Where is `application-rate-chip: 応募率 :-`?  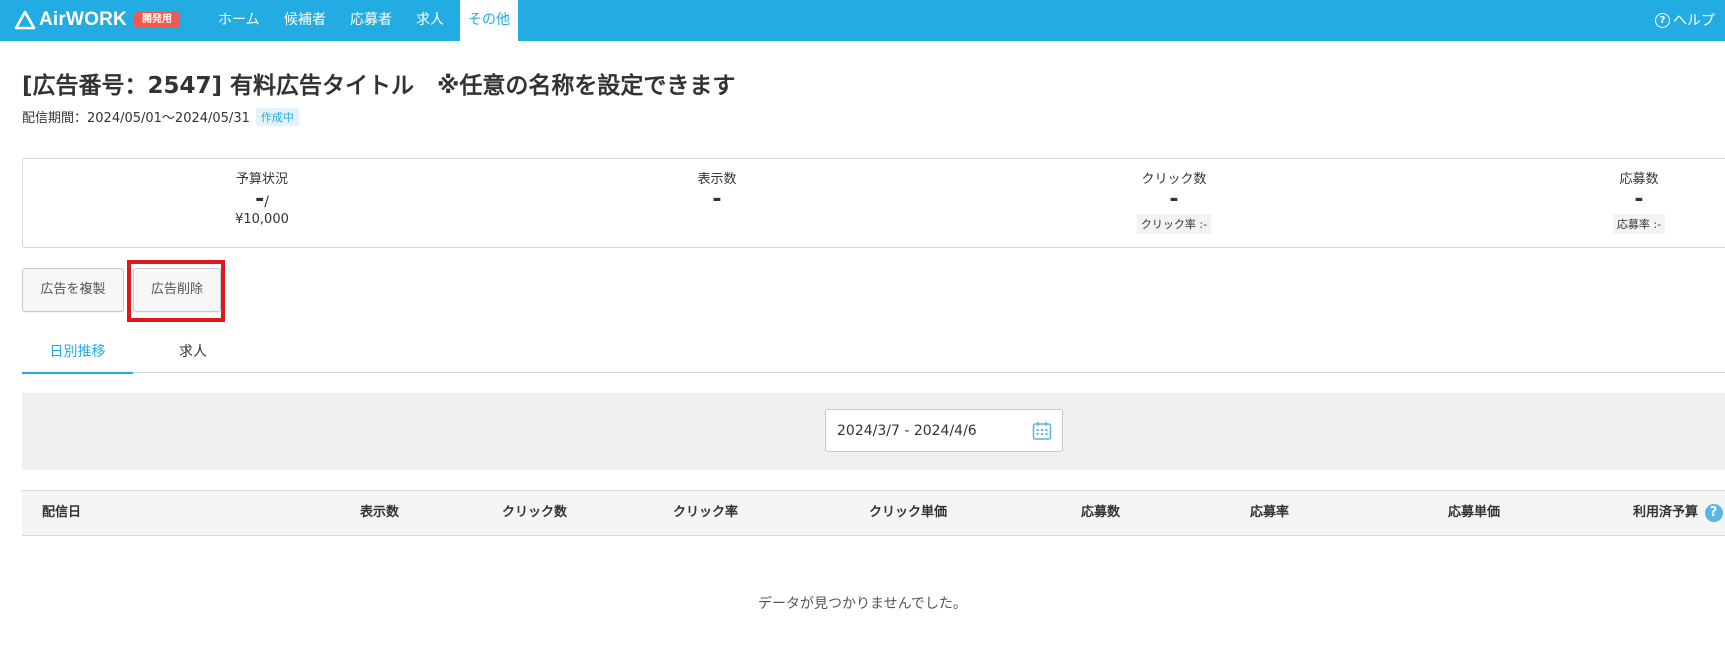 application-rate-chip: 応募率 :- is located at coordinates (1639, 224).